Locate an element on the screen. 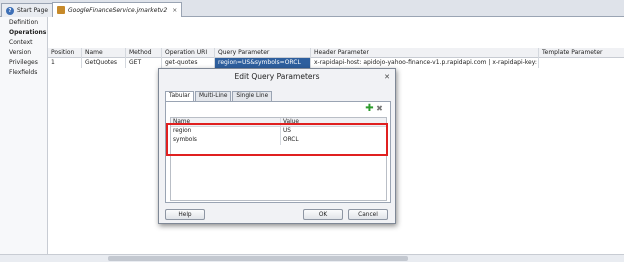 The image size is (624, 262). cell-operation-uri: get-quotes is located at coordinates (188, 63).